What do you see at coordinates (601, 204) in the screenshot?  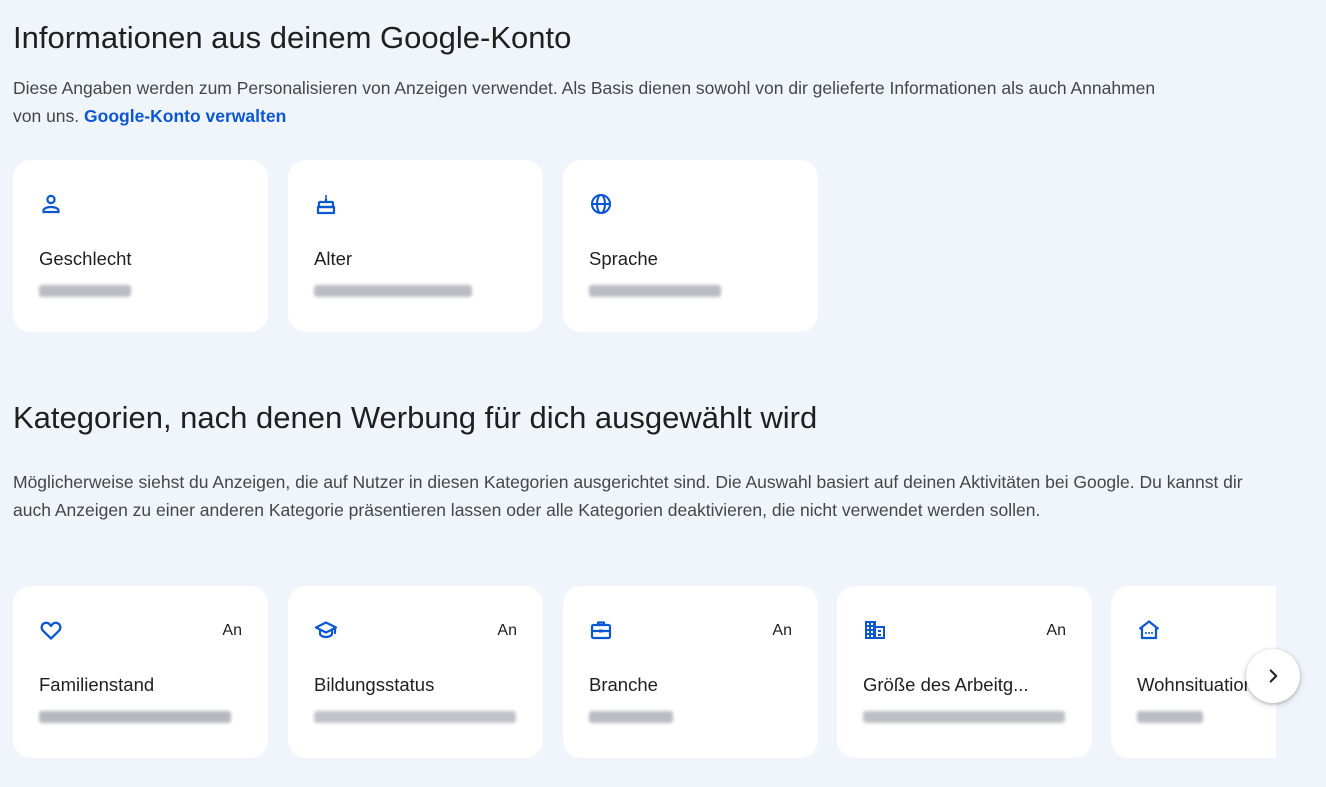 I see `globe-icon` at bounding box center [601, 204].